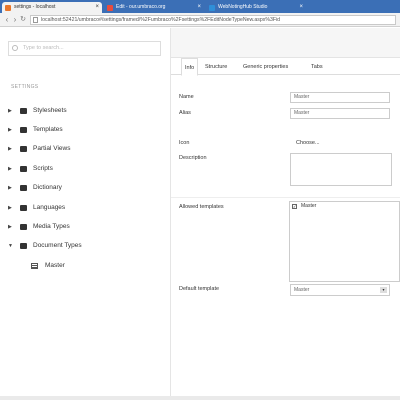 This screenshot has height=400, width=400. Describe the element at coordinates (23, 20) in the screenshot. I see `reload-icon: ↻` at that location.